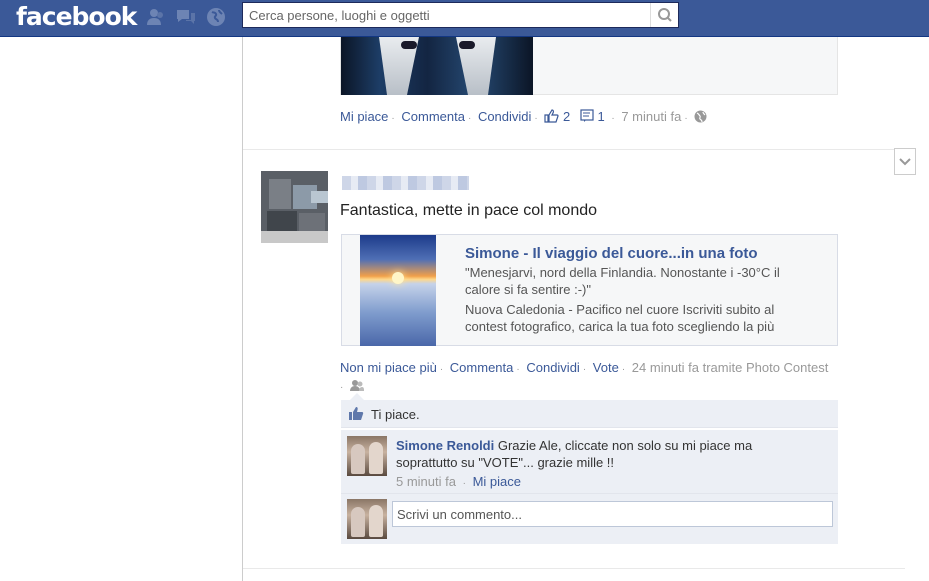 The height and width of the screenshot is (581, 929). What do you see at coordinates (589, 414) in the screenshot?
I see `likes-sentence: Ti piace.` at bounding box center [589, 414].